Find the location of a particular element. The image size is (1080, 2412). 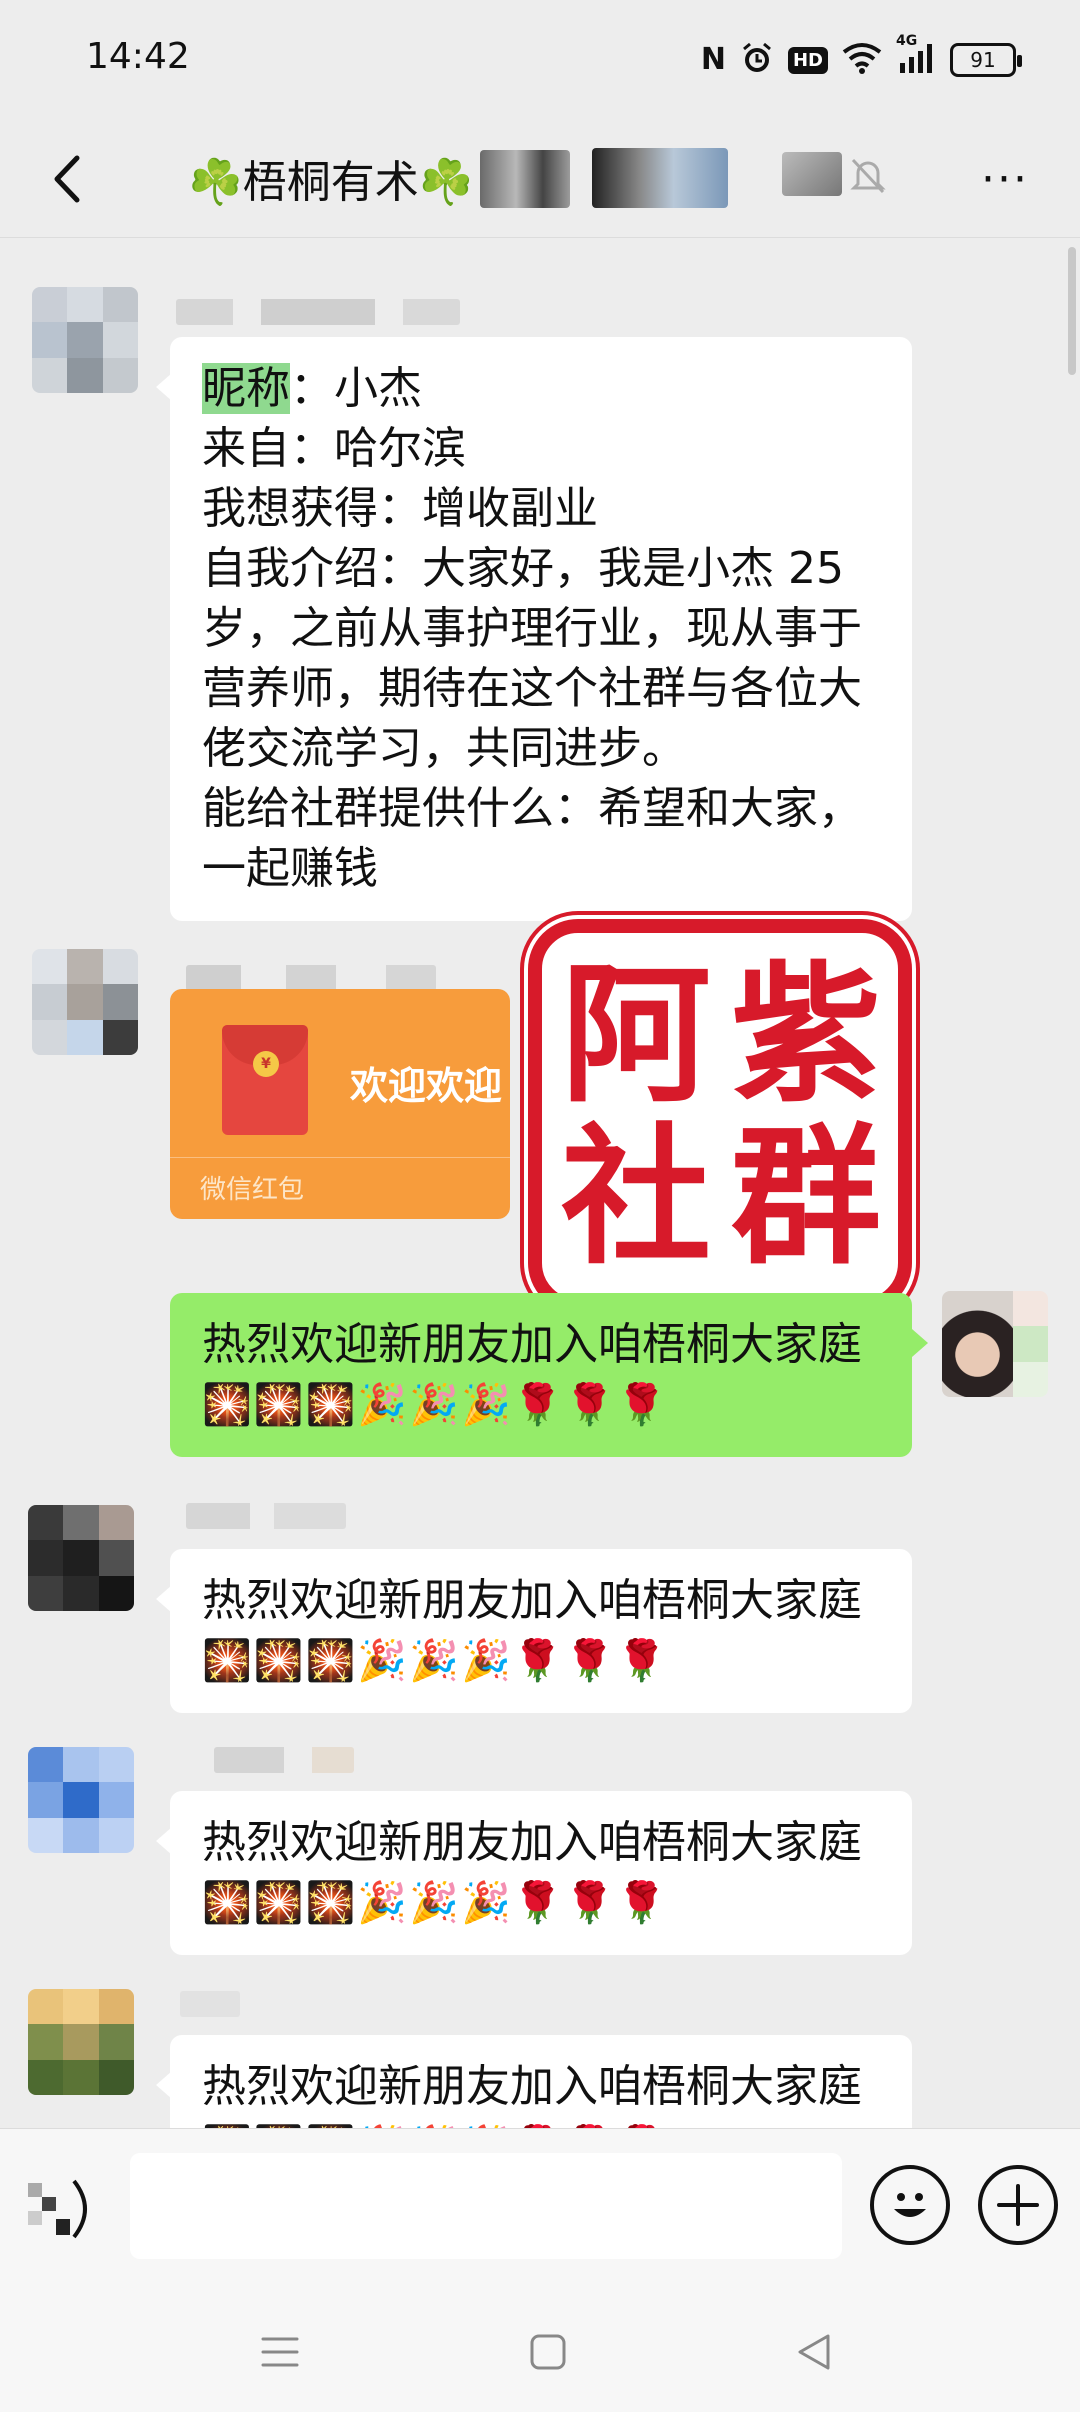

nickname-highlight: 昵称 is located at coordinates (246, 388).